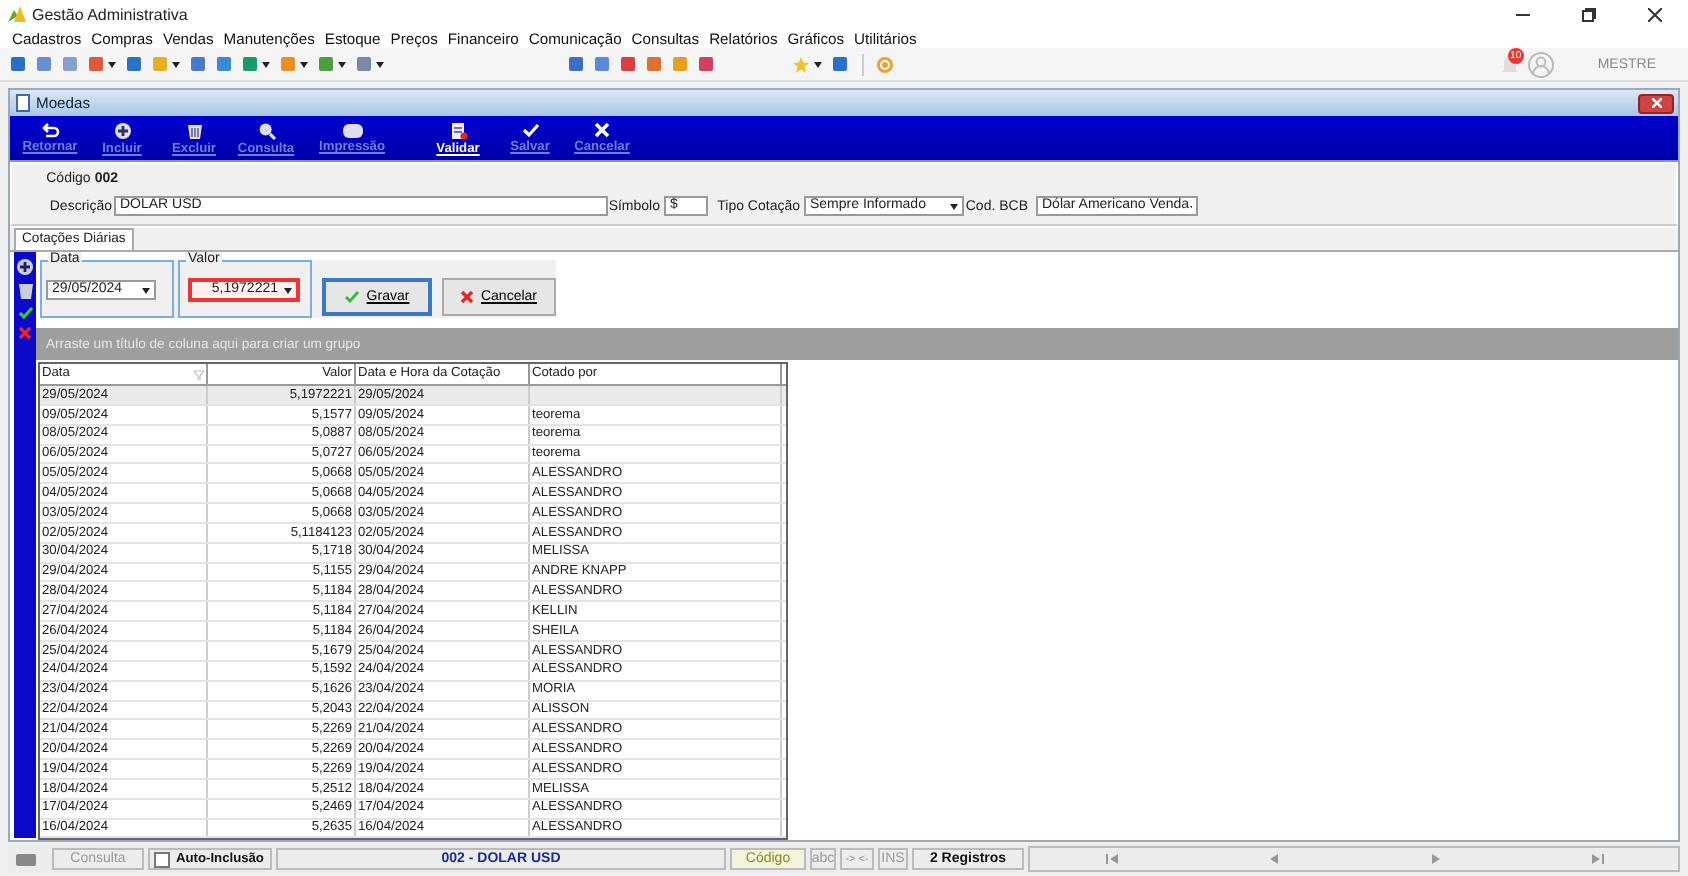 Image resolution: width=1688 pixels, height=876 pixels. I want to click on star-icon, so click(801, 64).